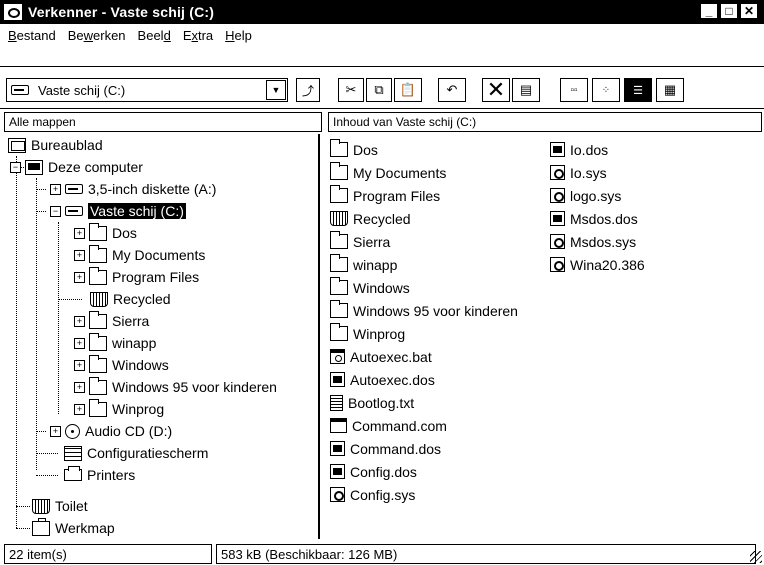 The height and width of the screenshot is (565, 764). Describe the element at coordinates (709, 11) in the screenshot. I see `minimize-button: _` at that location.